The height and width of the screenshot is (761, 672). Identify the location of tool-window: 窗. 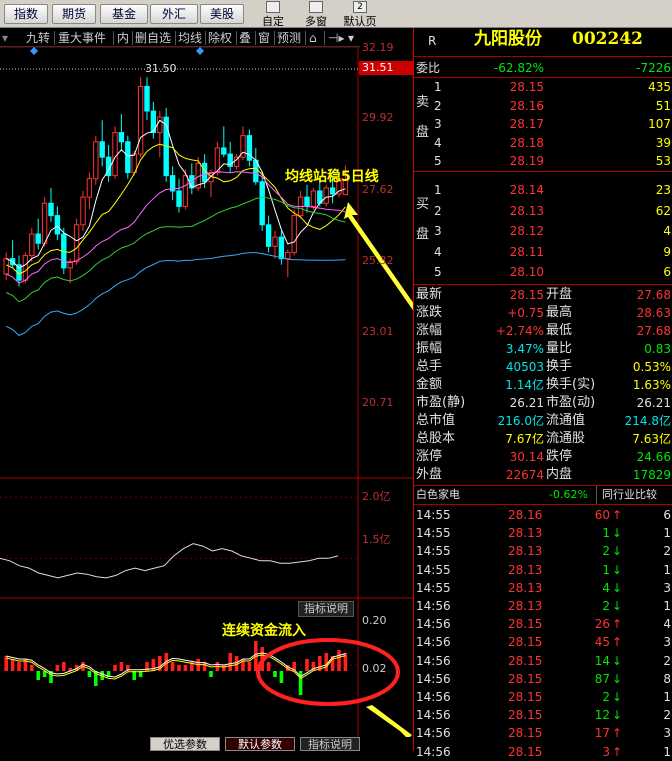
(264, 38).